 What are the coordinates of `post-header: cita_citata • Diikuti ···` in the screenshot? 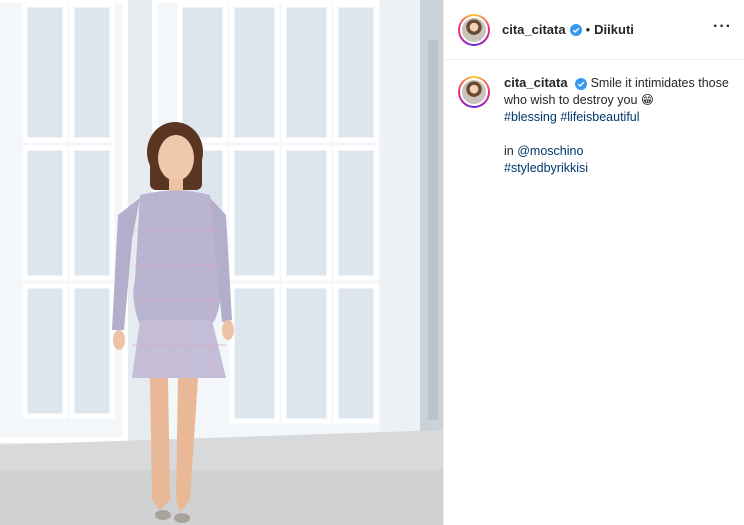 It's located at (594, 30).